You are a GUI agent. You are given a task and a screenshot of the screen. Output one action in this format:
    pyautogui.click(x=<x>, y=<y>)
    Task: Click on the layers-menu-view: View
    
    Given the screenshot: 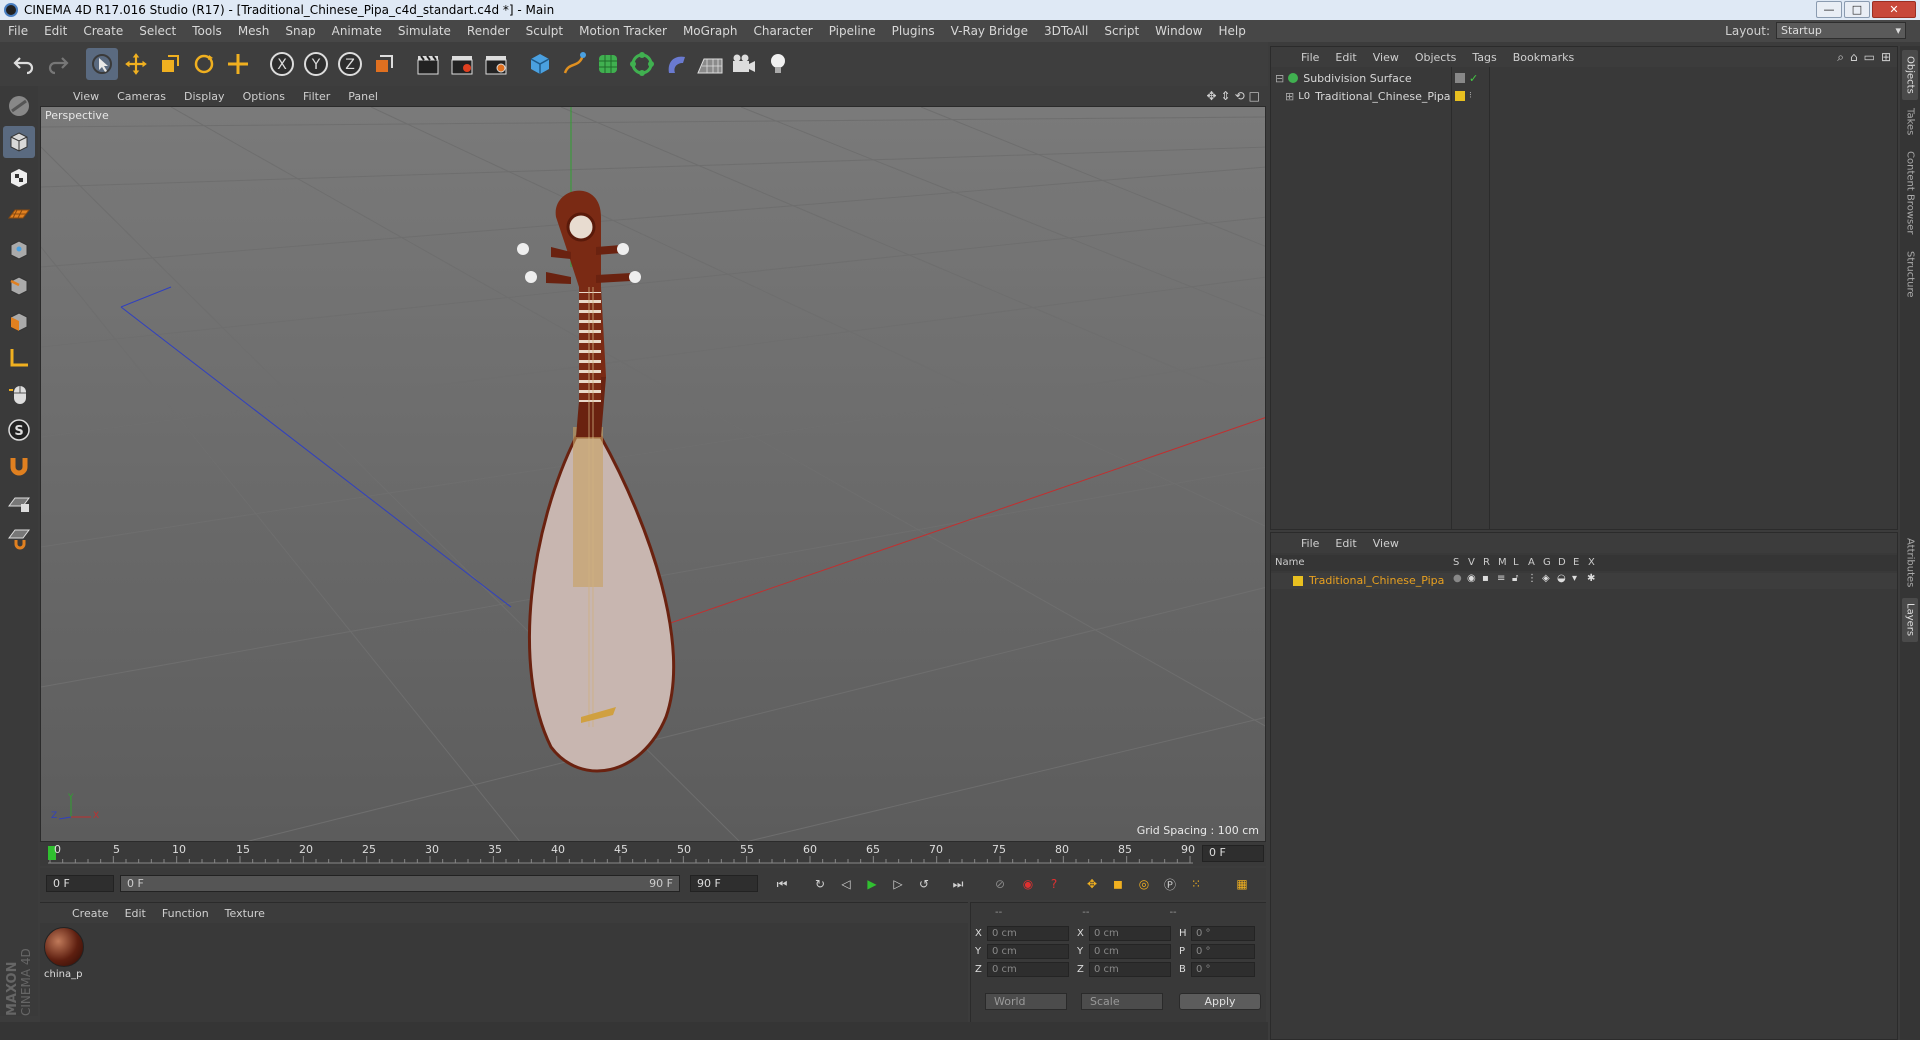 What is the action you would take?
    pyautogui.click(x=1386, y=543)
    